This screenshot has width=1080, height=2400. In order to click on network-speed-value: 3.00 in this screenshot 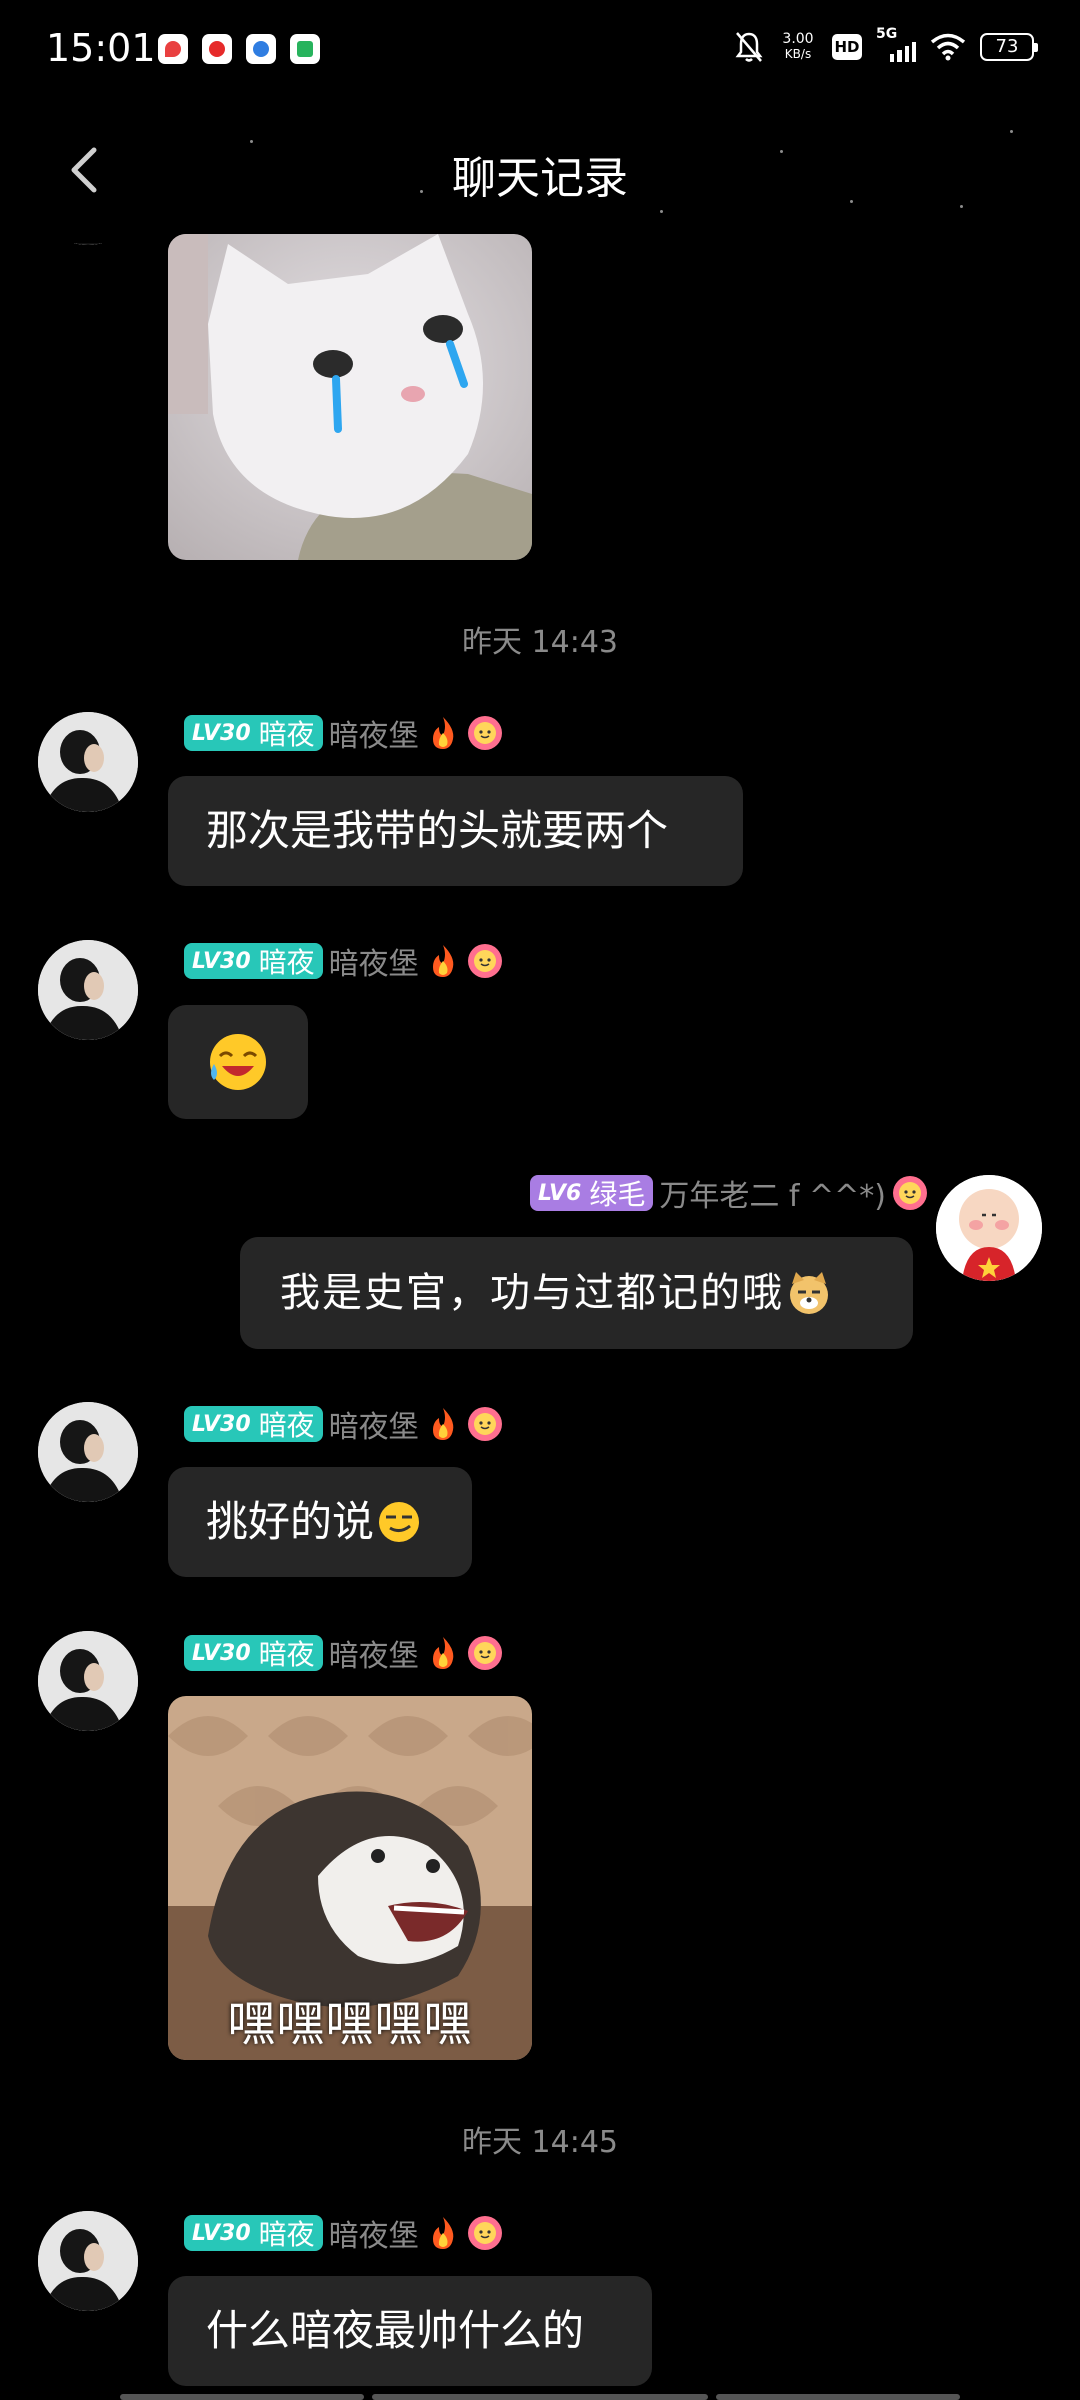, I will do `click(798, 39)`.